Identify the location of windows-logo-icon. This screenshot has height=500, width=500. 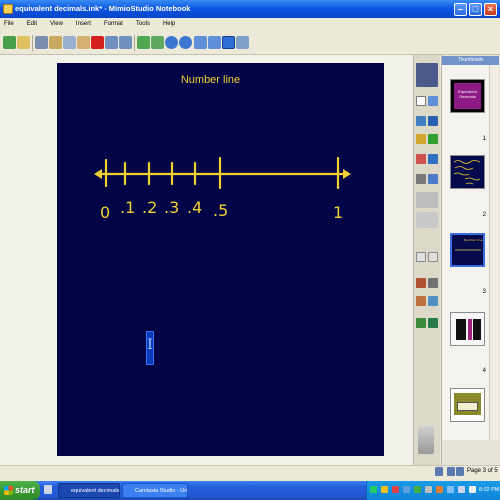
(8, 490).